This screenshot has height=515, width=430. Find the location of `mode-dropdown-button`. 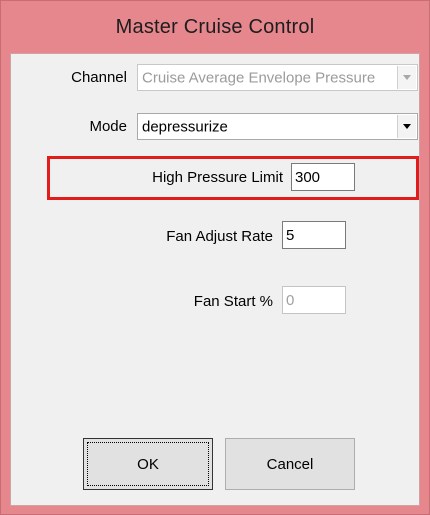

mode-dropdown-button is located at coordinates (406, 126).